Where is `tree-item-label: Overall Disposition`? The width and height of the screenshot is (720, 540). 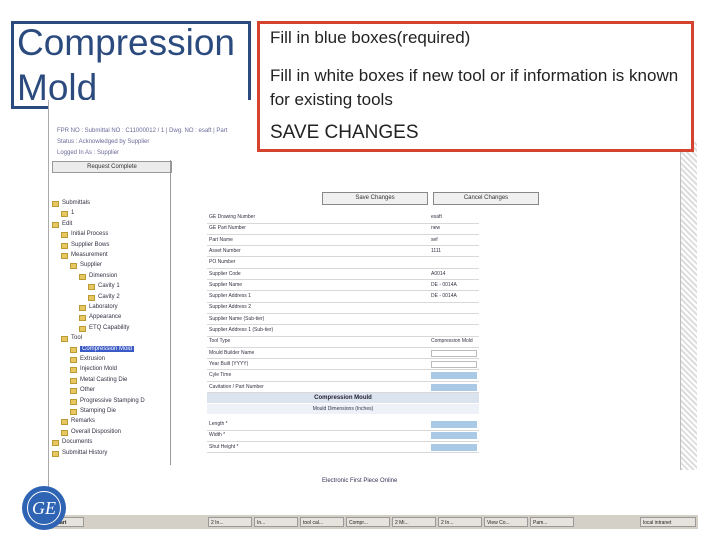 tree-item-label: Overall Disposition is located at coordinates (96, 431).